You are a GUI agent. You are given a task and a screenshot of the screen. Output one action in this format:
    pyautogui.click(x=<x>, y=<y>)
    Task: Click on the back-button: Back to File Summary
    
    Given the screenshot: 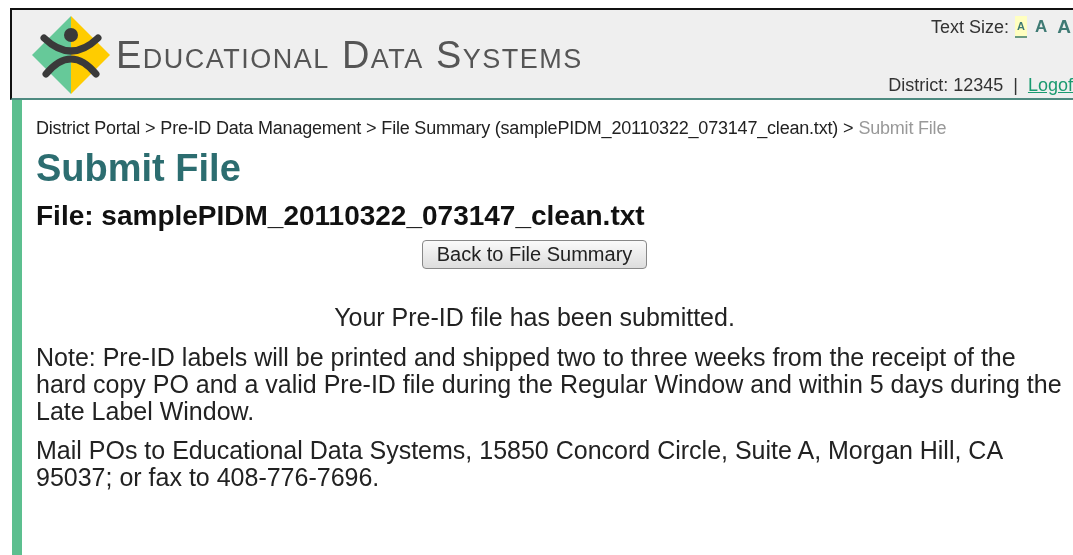 What is the action you would take?
    pyautogui.click(x=534, y=254)
    